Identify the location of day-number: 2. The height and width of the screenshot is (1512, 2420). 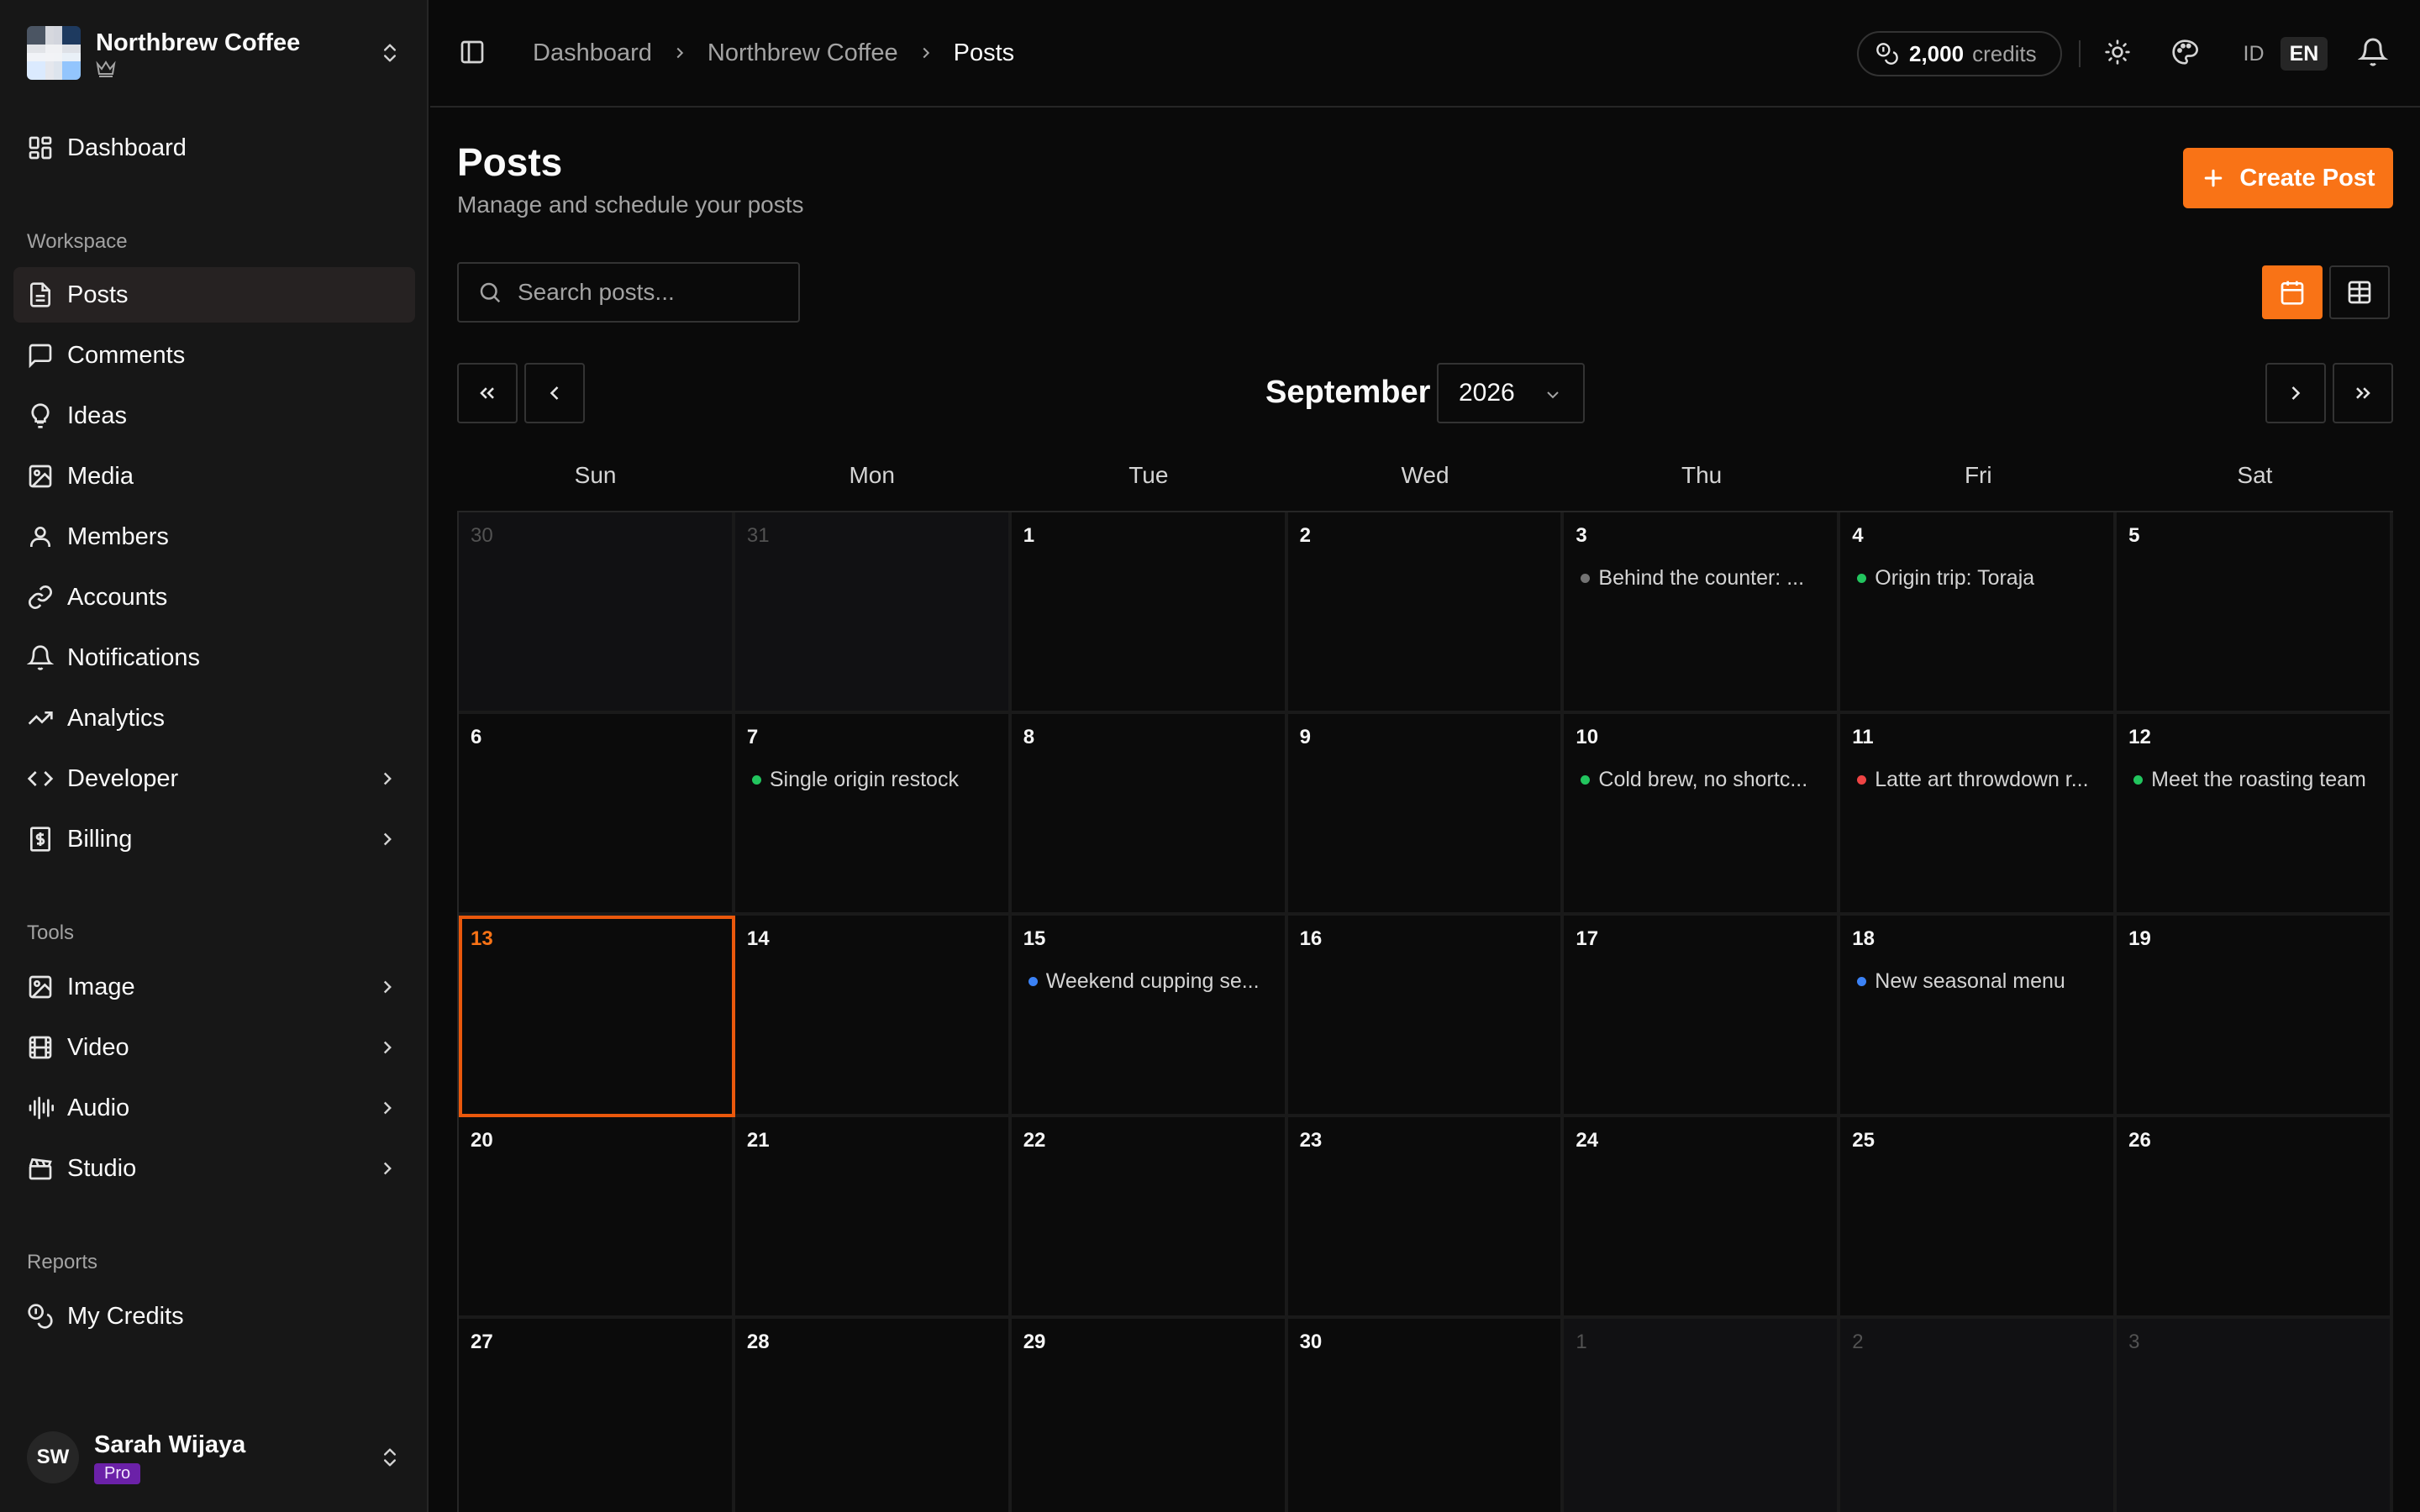
(1305, 535).